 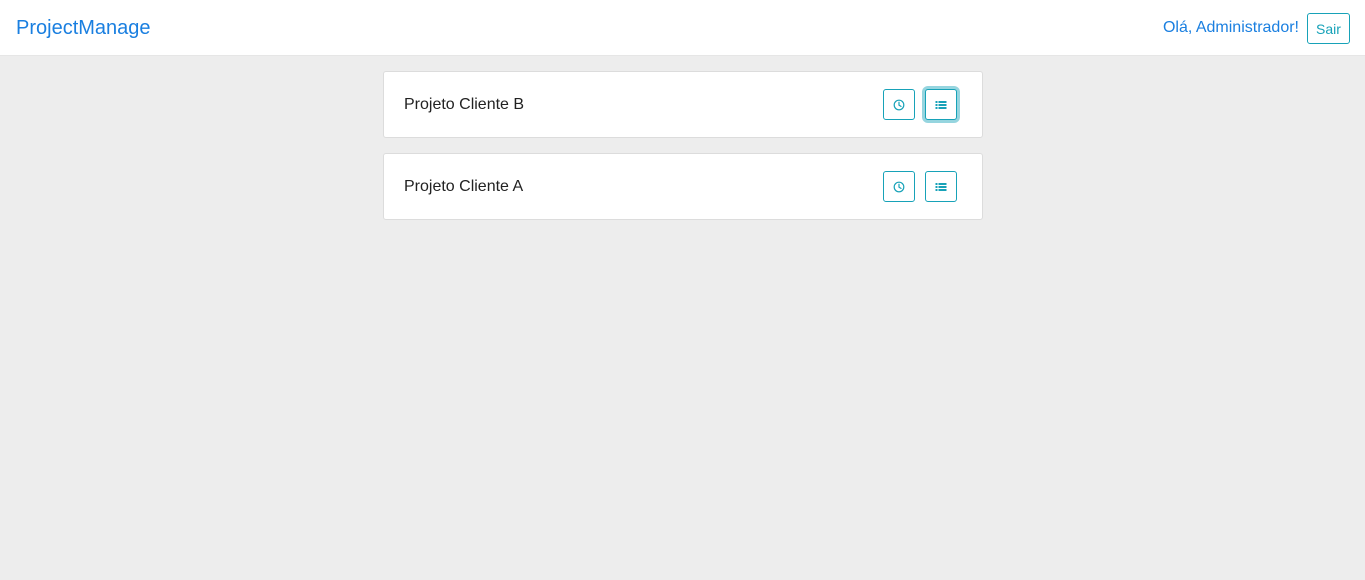 I want to click on project-title: Projeto Cliente B, so click(x=464, y=104).